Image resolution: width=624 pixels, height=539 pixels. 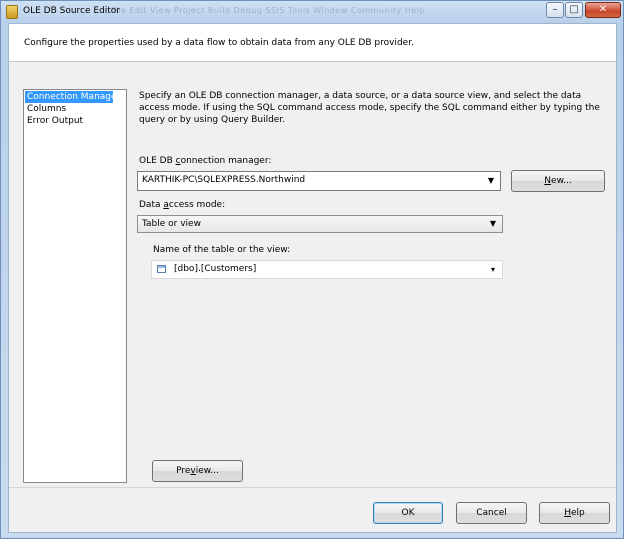 I want to click on chevron-down-icon: ▾, so click(x=493, y=269).